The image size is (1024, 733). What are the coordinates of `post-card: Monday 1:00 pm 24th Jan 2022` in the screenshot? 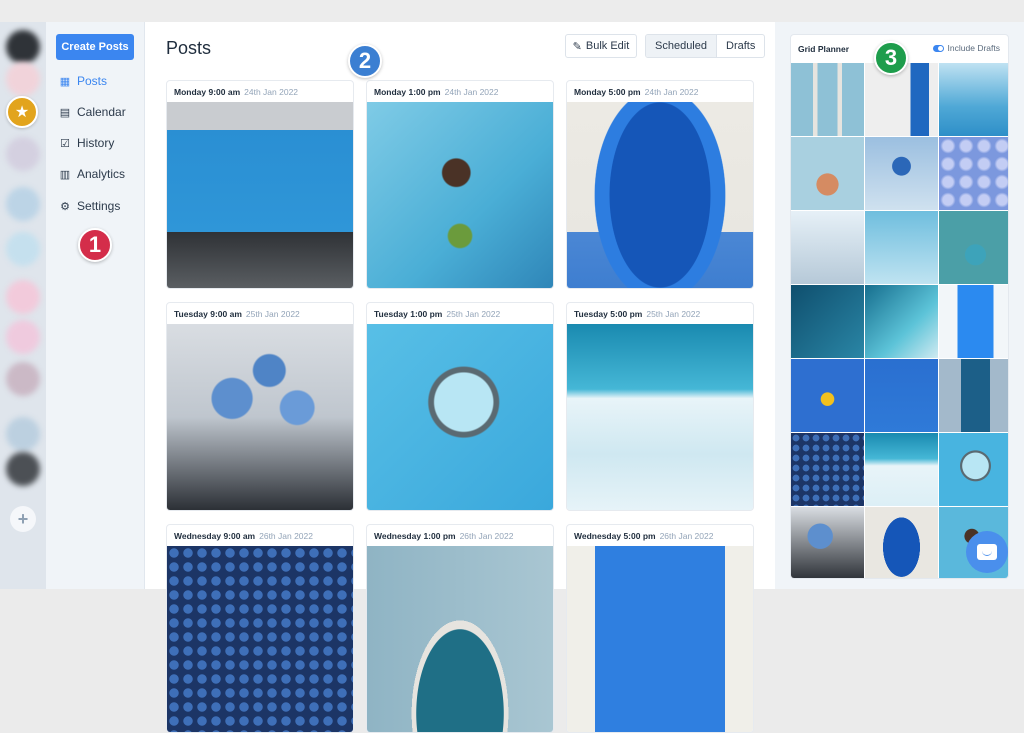 It's located at (460, 184).